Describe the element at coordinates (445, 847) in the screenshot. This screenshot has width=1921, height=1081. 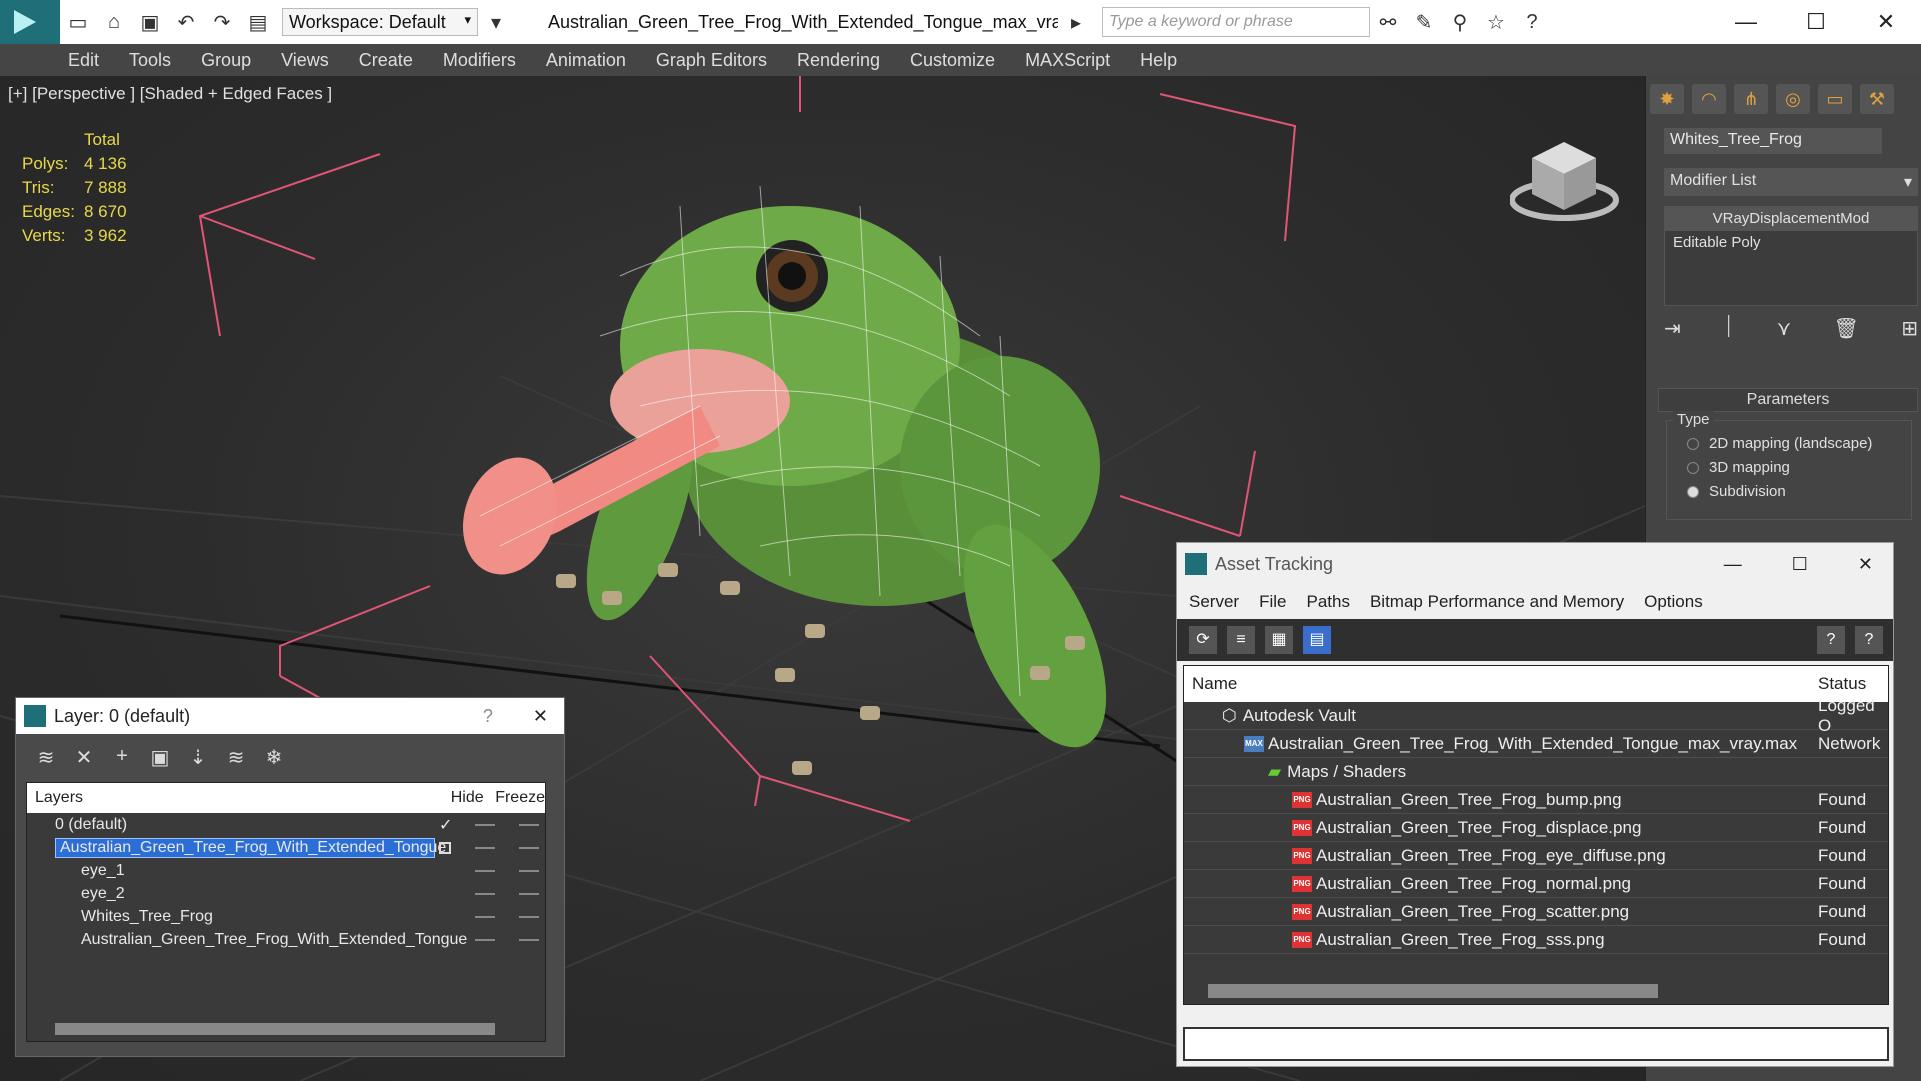
I see `active-layer-box-icon` at that location.